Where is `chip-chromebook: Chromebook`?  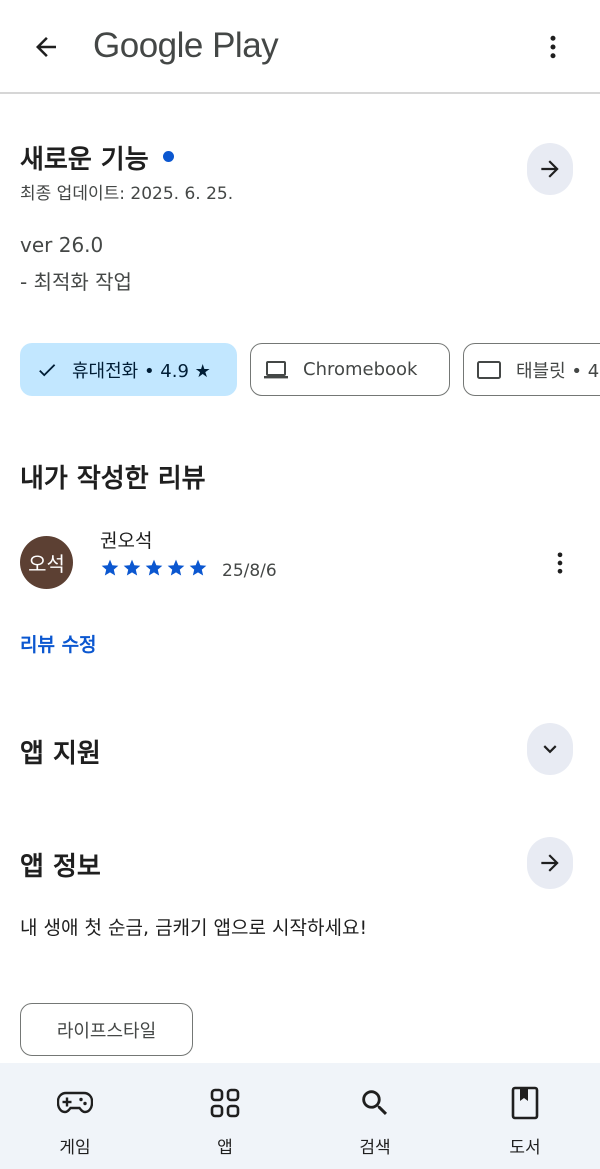 chip-chromebook: Chromebook is located at coordinates (350, 369).